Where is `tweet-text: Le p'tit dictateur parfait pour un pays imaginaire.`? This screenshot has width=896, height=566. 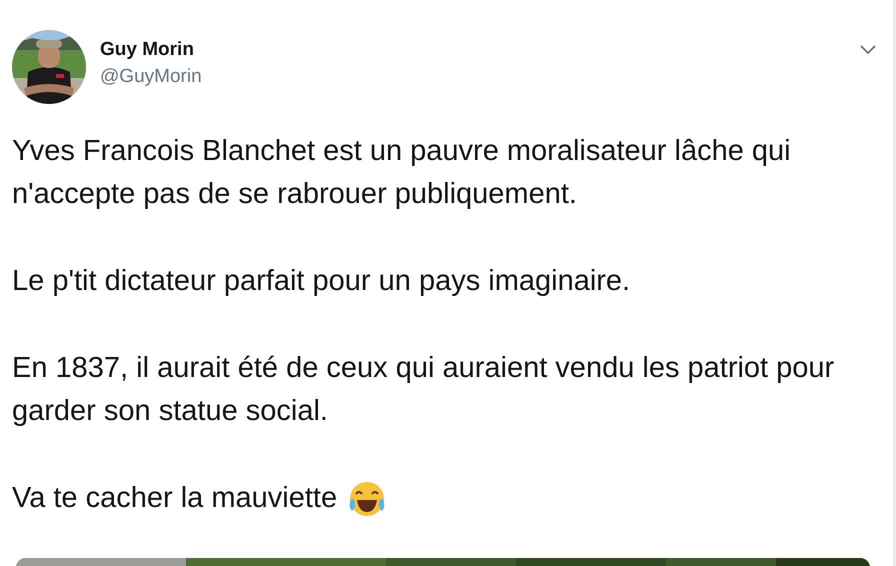 tweet-text: Le p'tit dictateur parfait pour un pays imaginaire. is located at coordinates (322, 281).